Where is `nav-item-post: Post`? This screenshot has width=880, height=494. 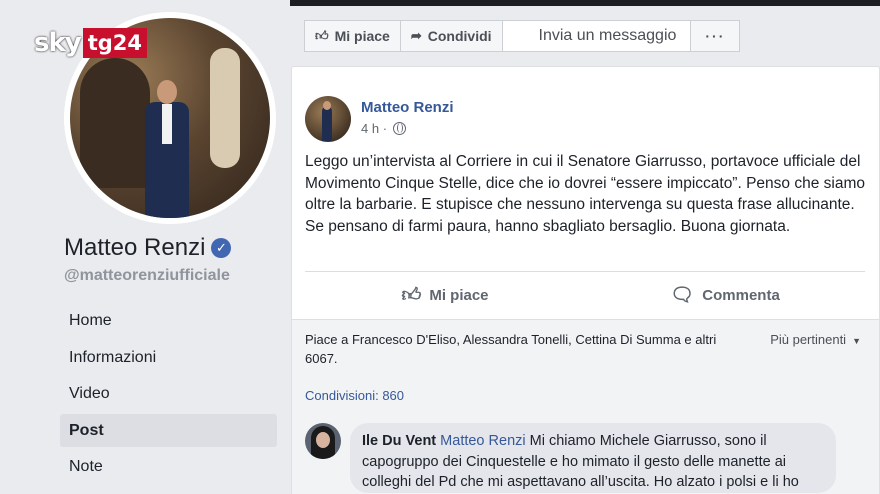
nav-item-post: Post is located at coordinates (168, 430).